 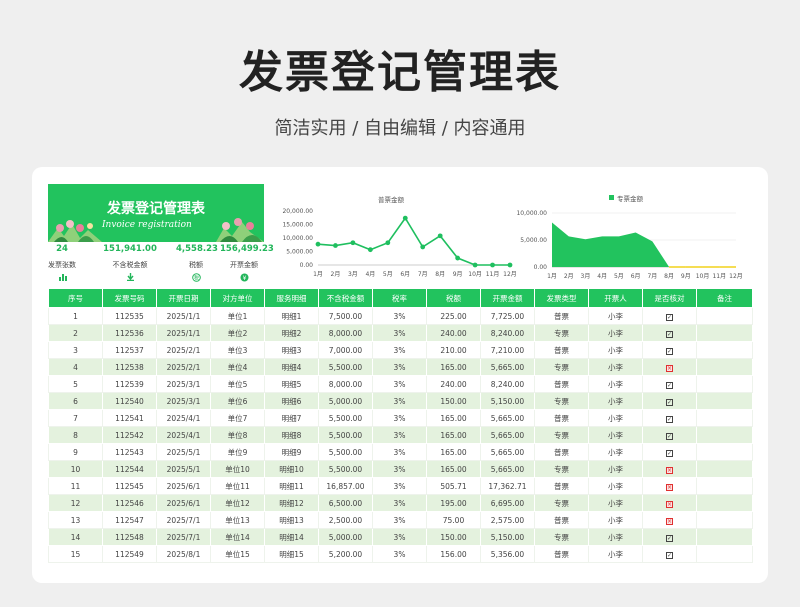 I want to click on column-header: 开票日期, so click(x=183, y=298).